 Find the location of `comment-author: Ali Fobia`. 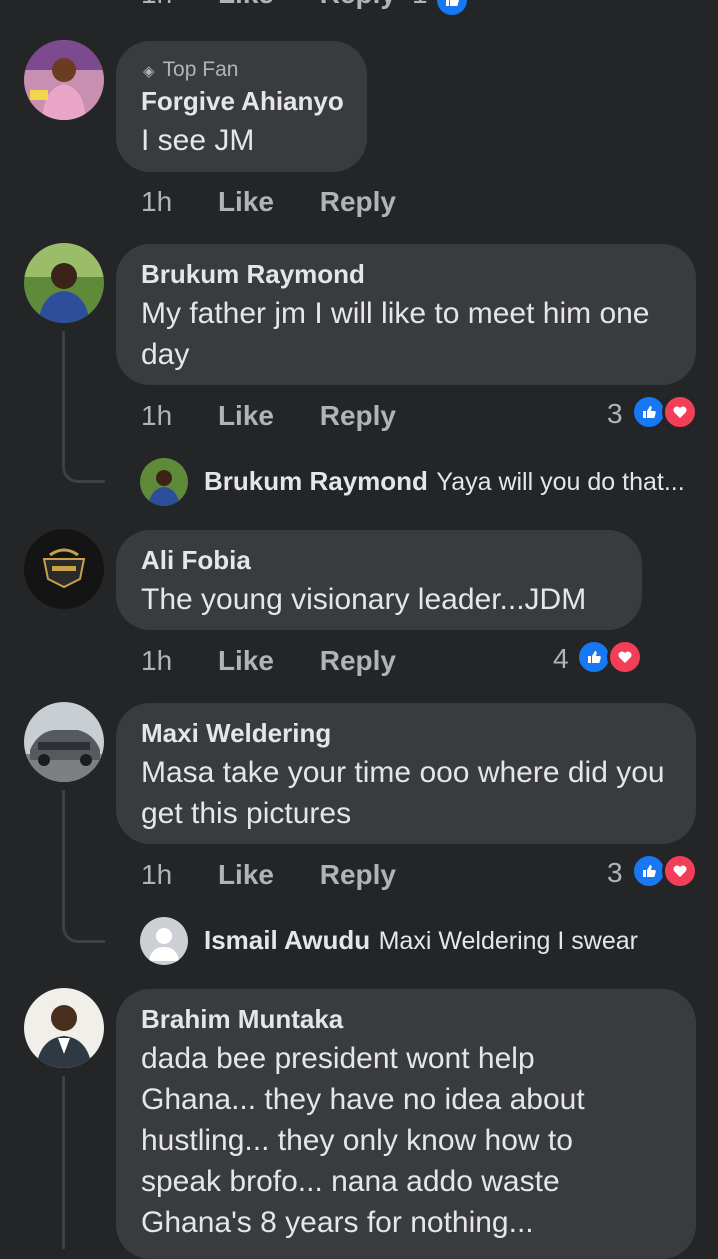

comment-author: Ali Fobia is located at coordinates (196, 560).